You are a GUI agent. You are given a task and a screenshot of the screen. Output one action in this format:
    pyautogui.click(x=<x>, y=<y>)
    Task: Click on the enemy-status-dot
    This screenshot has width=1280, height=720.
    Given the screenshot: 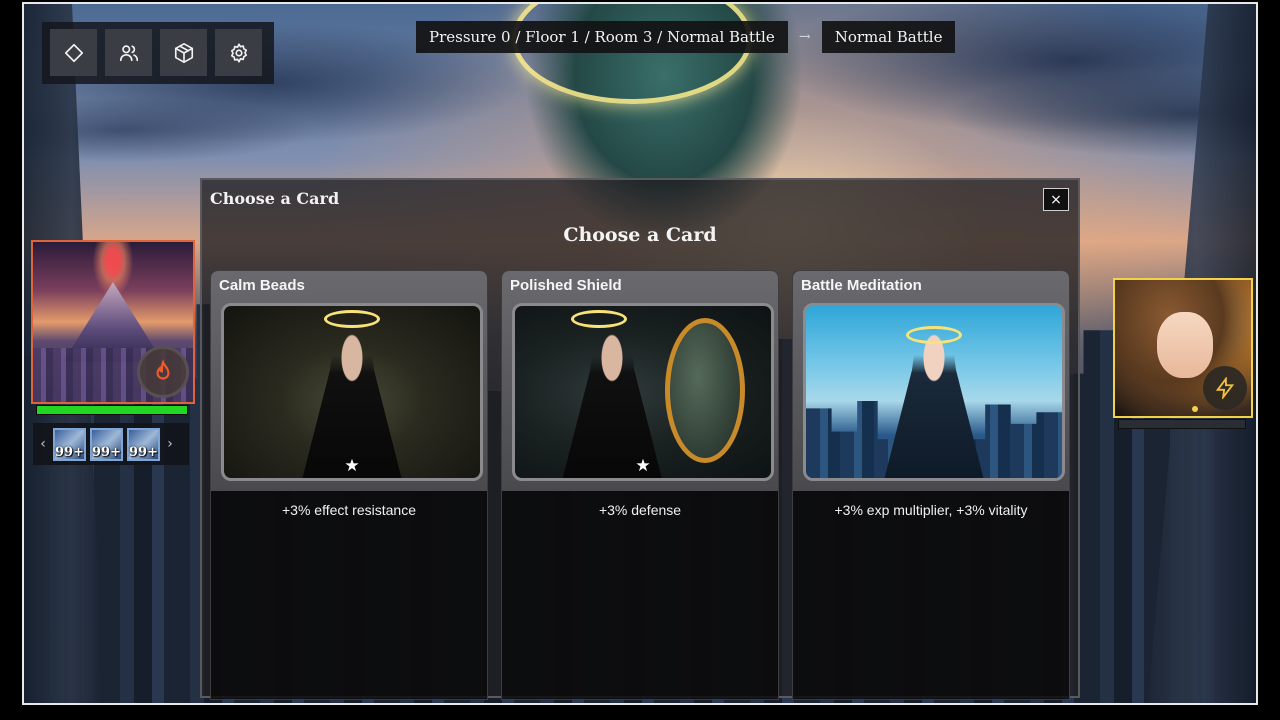 What is the action you would take?
    pyautogui.click(x=1195, y=409)
    